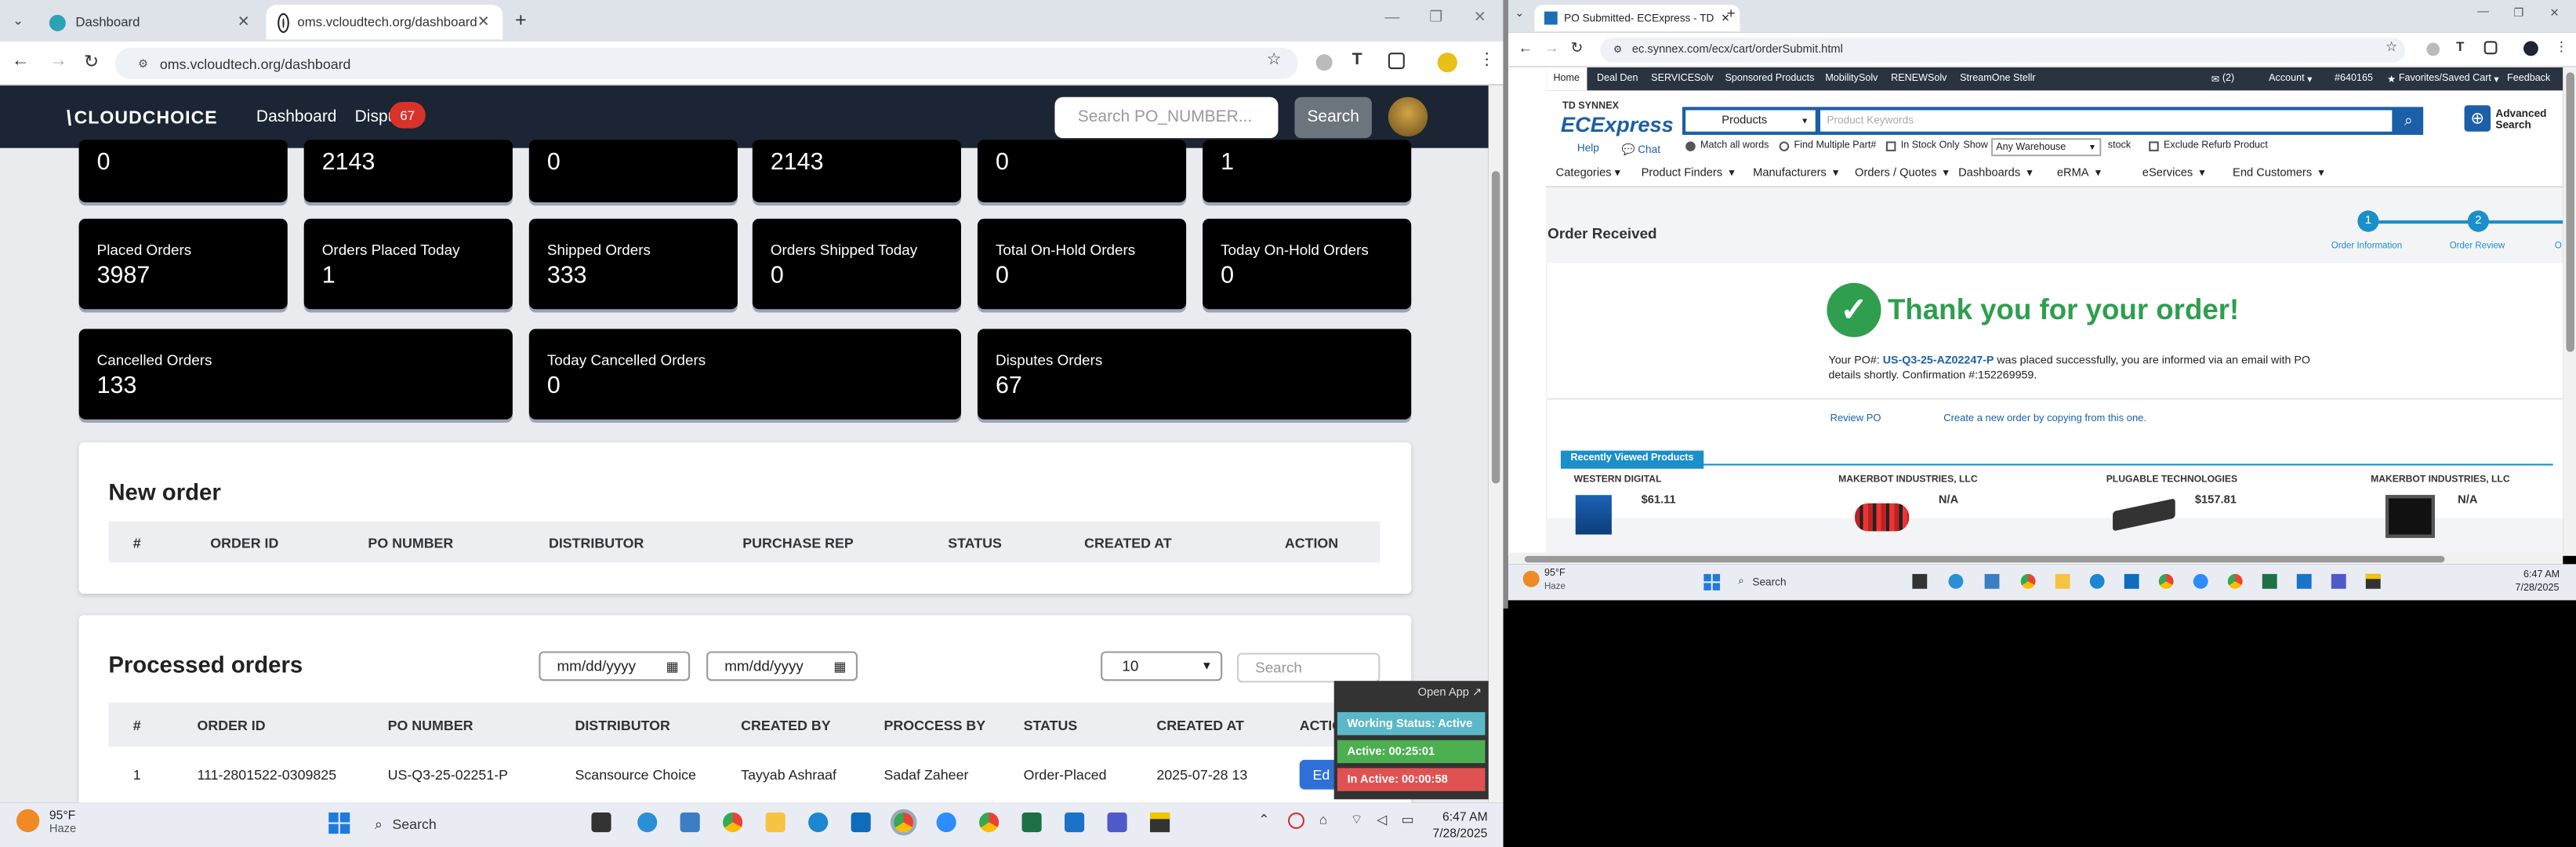 The image size is (2576, 847). What do you see at coordinates (1577, 48) in the screenshot?
I see `reload-icon: ↻` at bounding box center [1577, 48].